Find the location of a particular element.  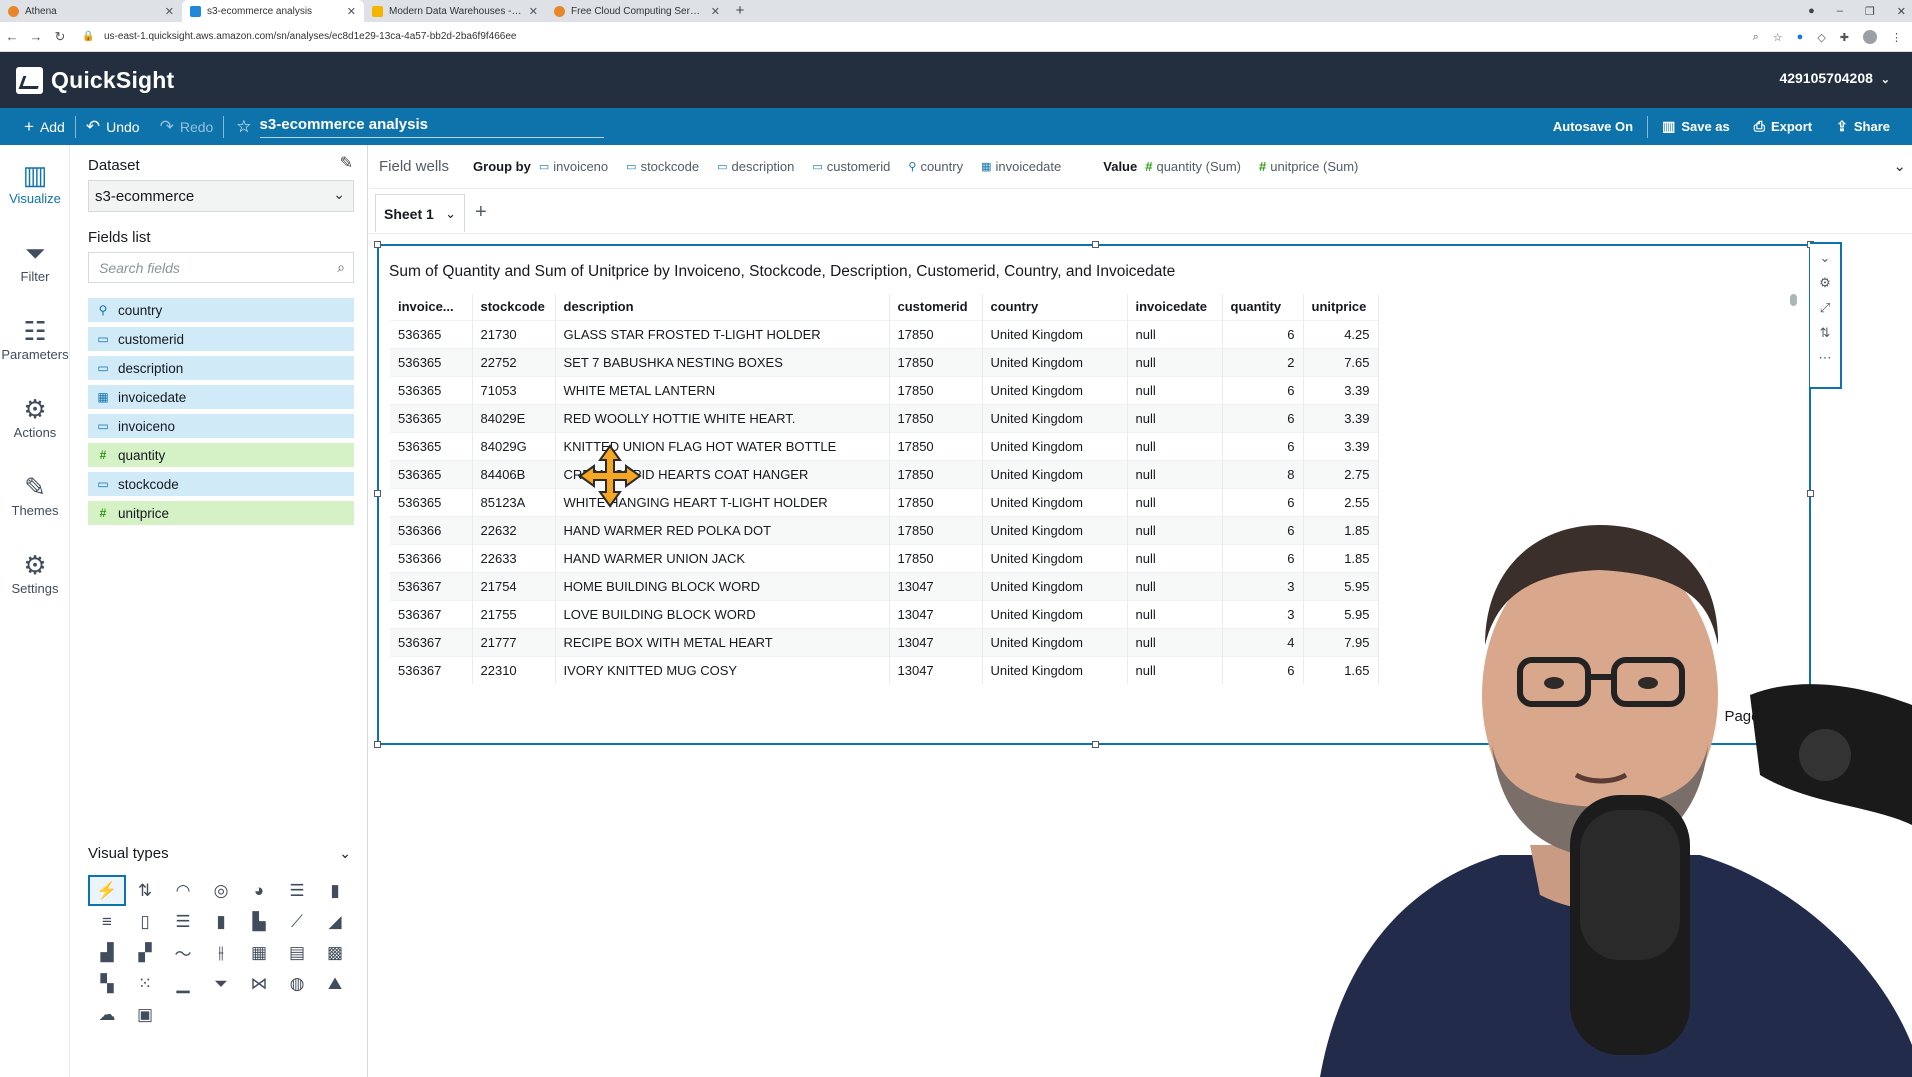

stacked-column-icon: ▮ is located at coordinates (221, 921).